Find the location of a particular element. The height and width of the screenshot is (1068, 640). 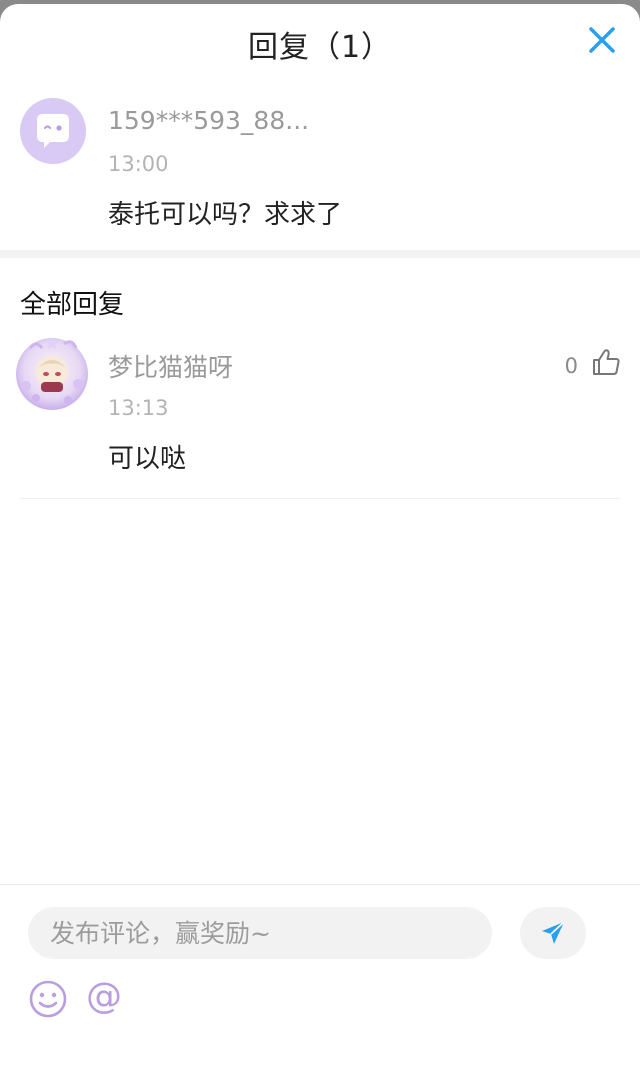

reply-username: 梦比猫猫呀 is located at coordinates (170, 366).